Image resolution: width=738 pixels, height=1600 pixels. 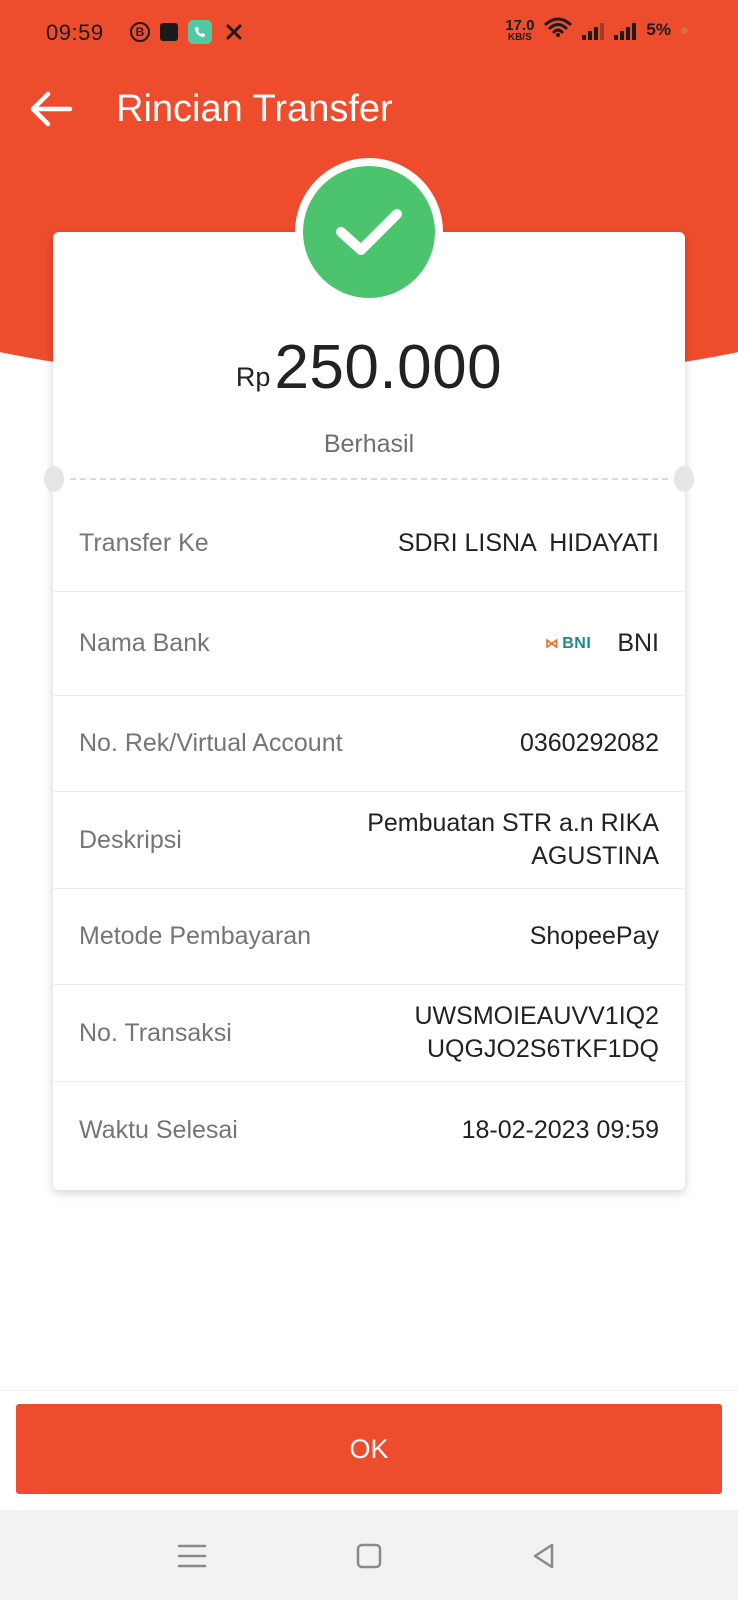 What do you see at coordinates (520, 25) in the screenshot?
I see `network-speed-value: 17.0` at bounding box center [520, 25].